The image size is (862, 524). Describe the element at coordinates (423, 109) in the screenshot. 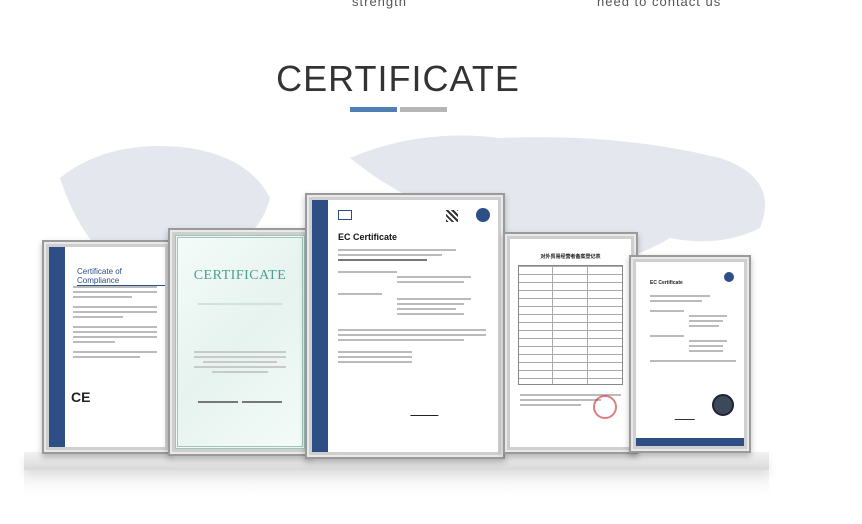

I see `title-underline-secondary` at that location.